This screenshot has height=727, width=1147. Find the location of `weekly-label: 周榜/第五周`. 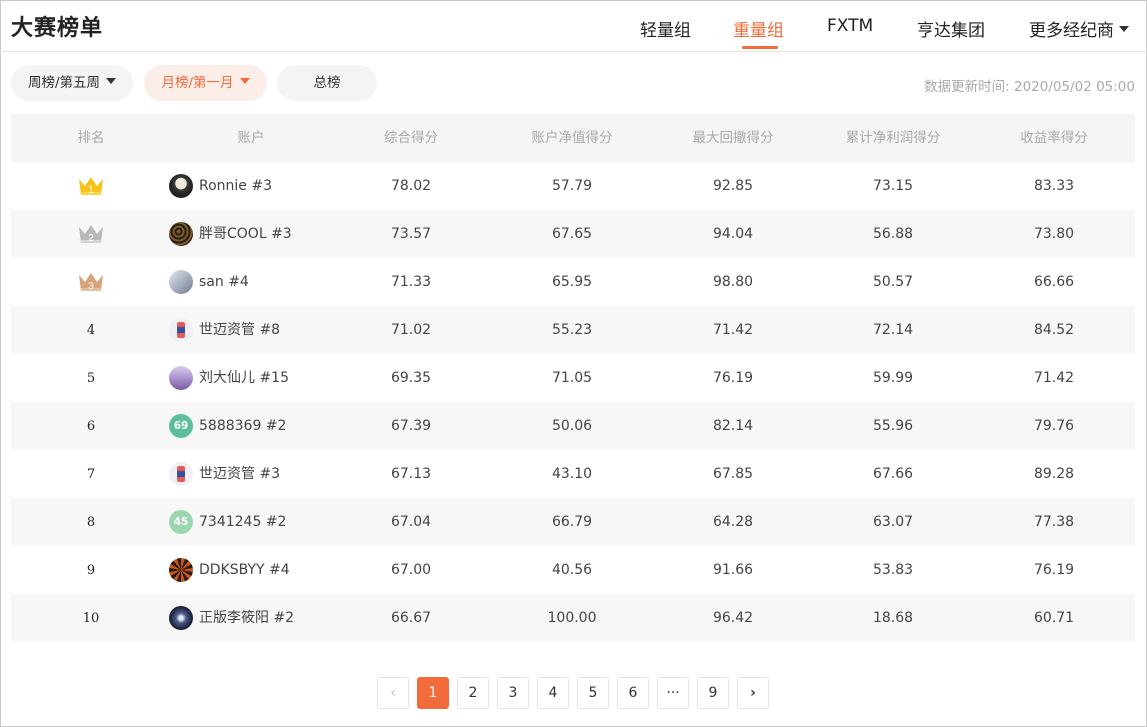

weekly-label: 周榜/第五周 is located at coordinates (64, 83).